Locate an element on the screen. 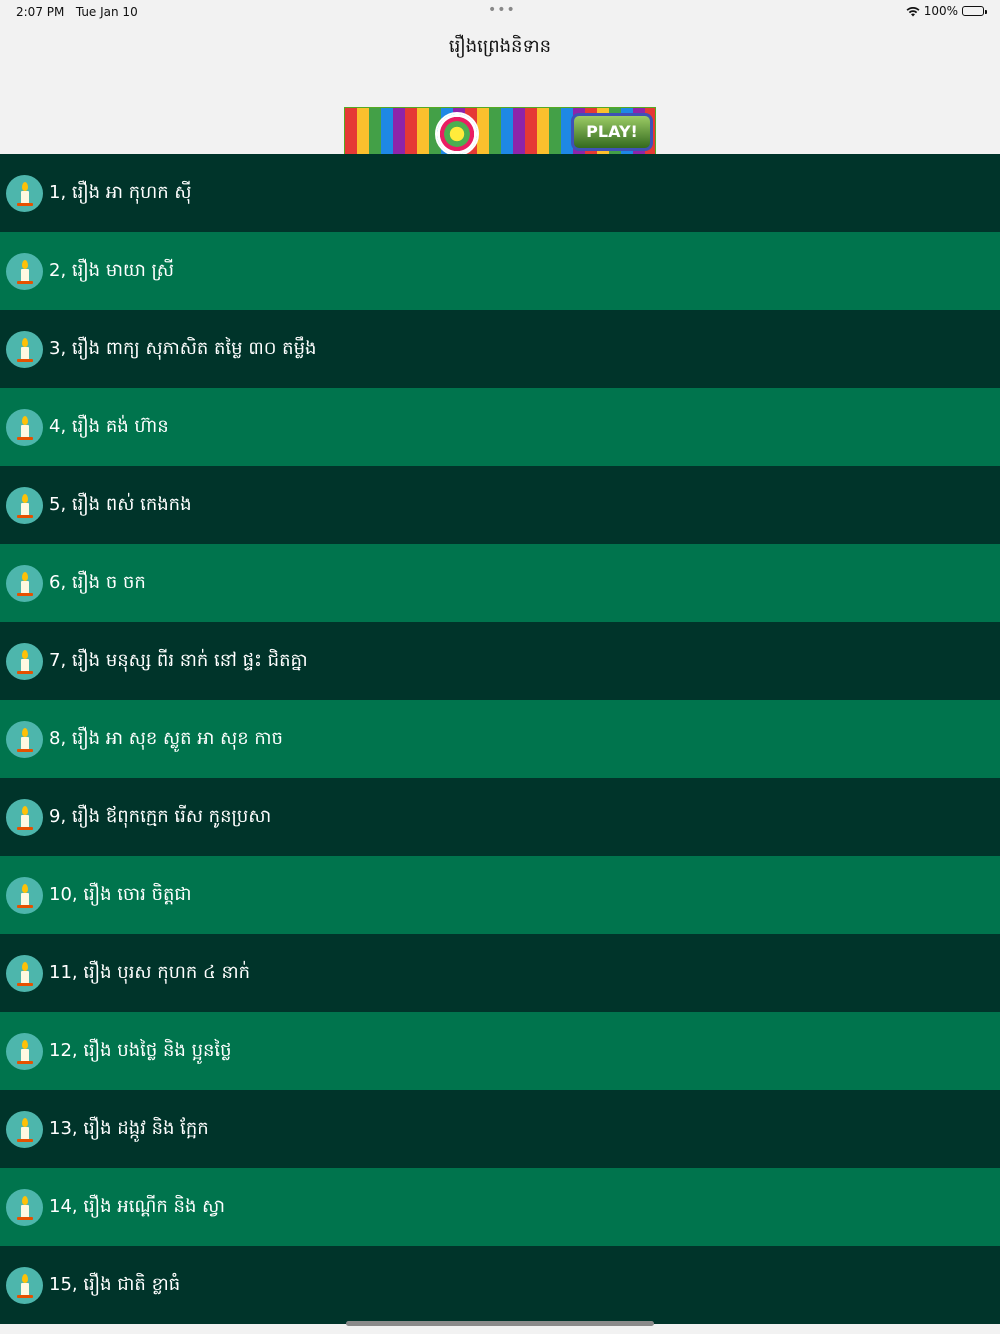 This screenshot has width=1000, height=1334. list-item: 2, រឿង មាយា ស្រី is located at coordinates (500, 271).